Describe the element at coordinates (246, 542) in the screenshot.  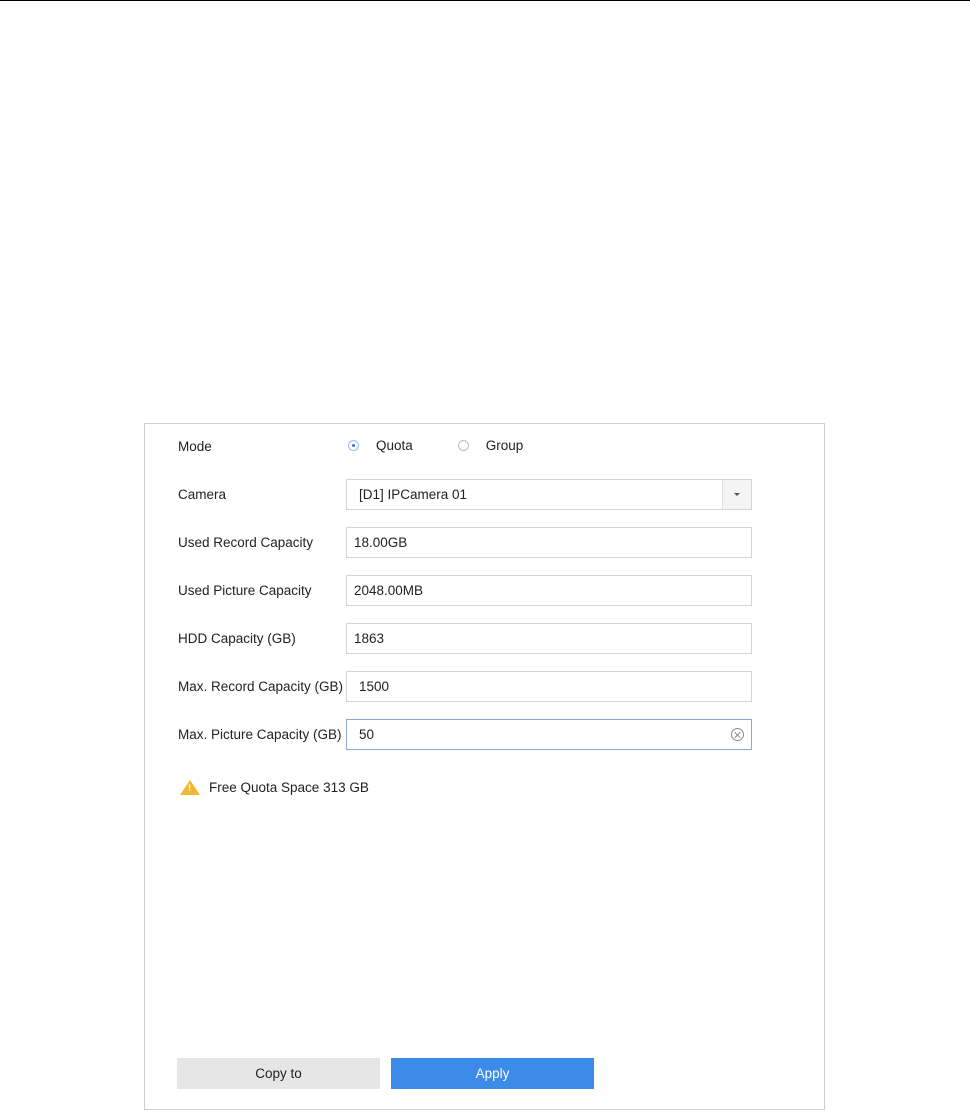
I see `used-record-capacity-label: Used Record Capacity` at that location.